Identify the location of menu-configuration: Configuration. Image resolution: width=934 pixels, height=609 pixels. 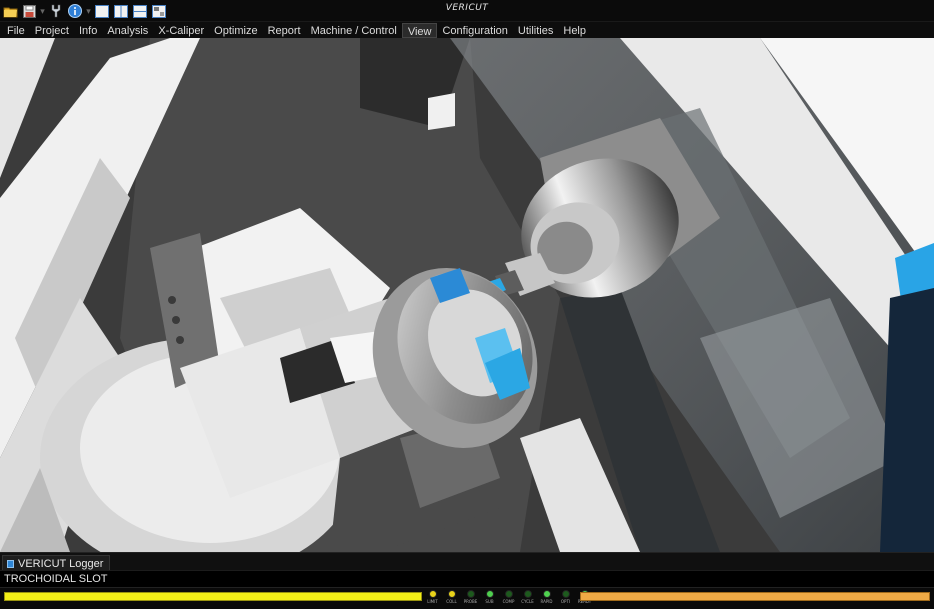
(474, 30).